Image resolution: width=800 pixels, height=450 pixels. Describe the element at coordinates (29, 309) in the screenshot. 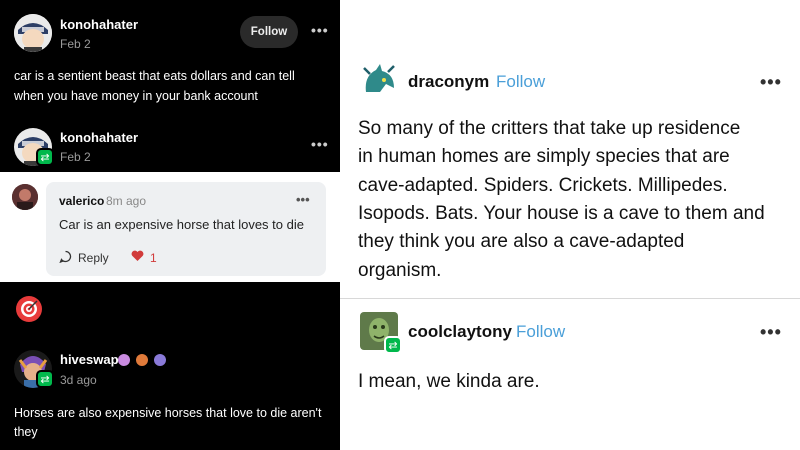

I see `target-icon` at that location.